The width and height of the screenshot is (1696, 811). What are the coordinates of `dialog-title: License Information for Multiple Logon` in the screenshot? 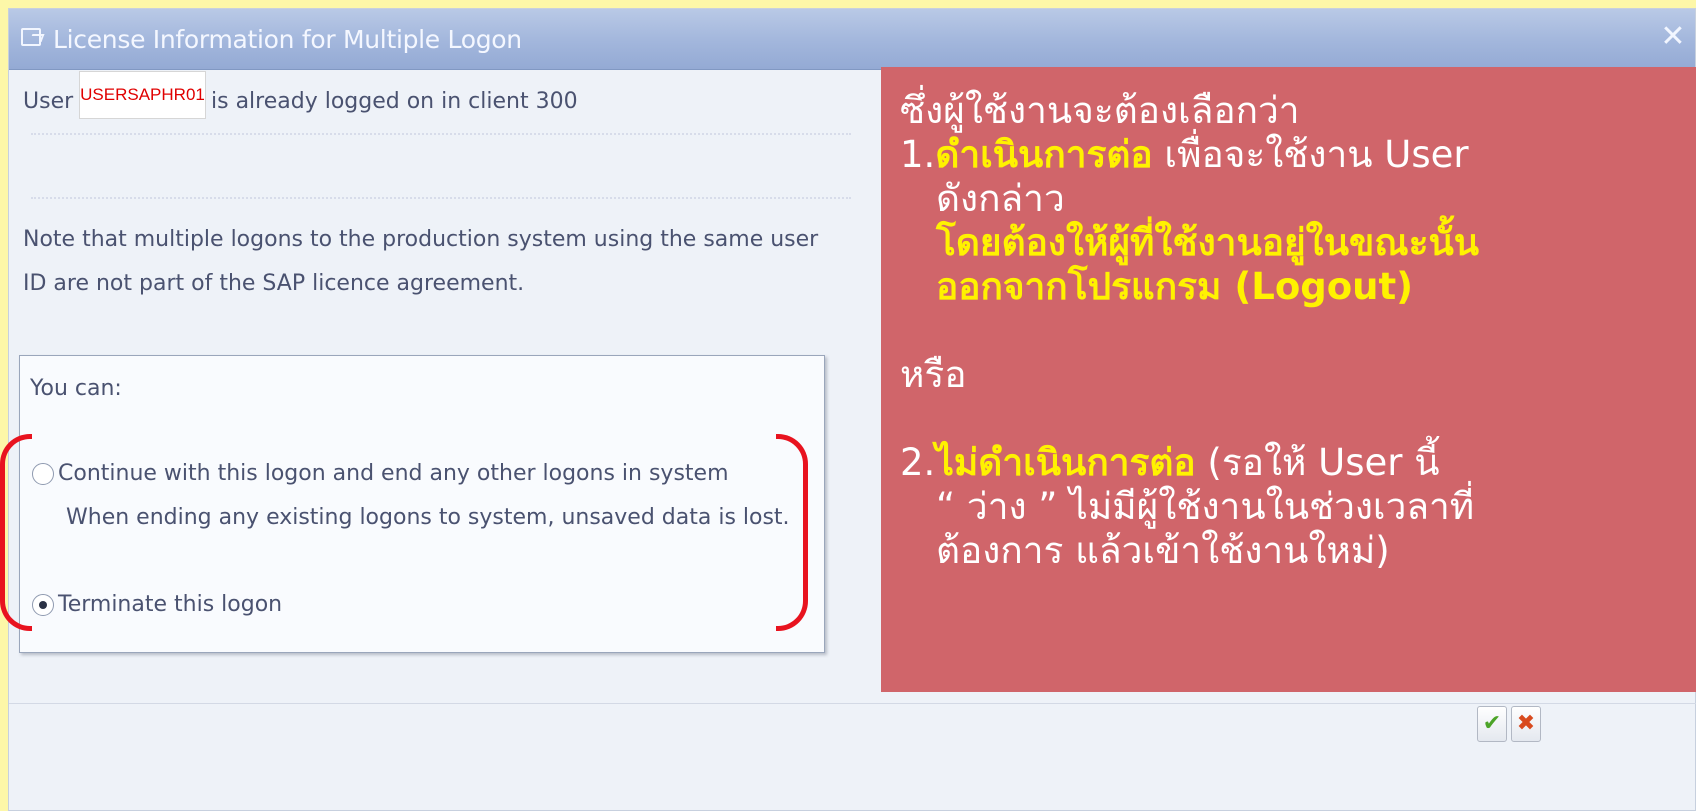 It's located at (287, 39).